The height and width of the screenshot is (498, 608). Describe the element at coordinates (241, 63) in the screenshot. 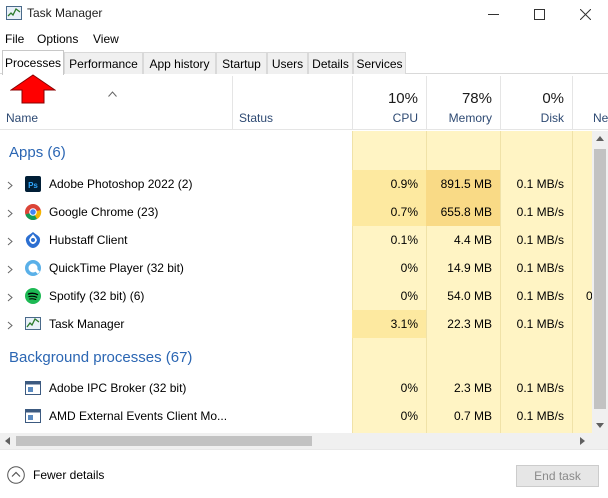

I see `tab-startup: Startup` at that location.